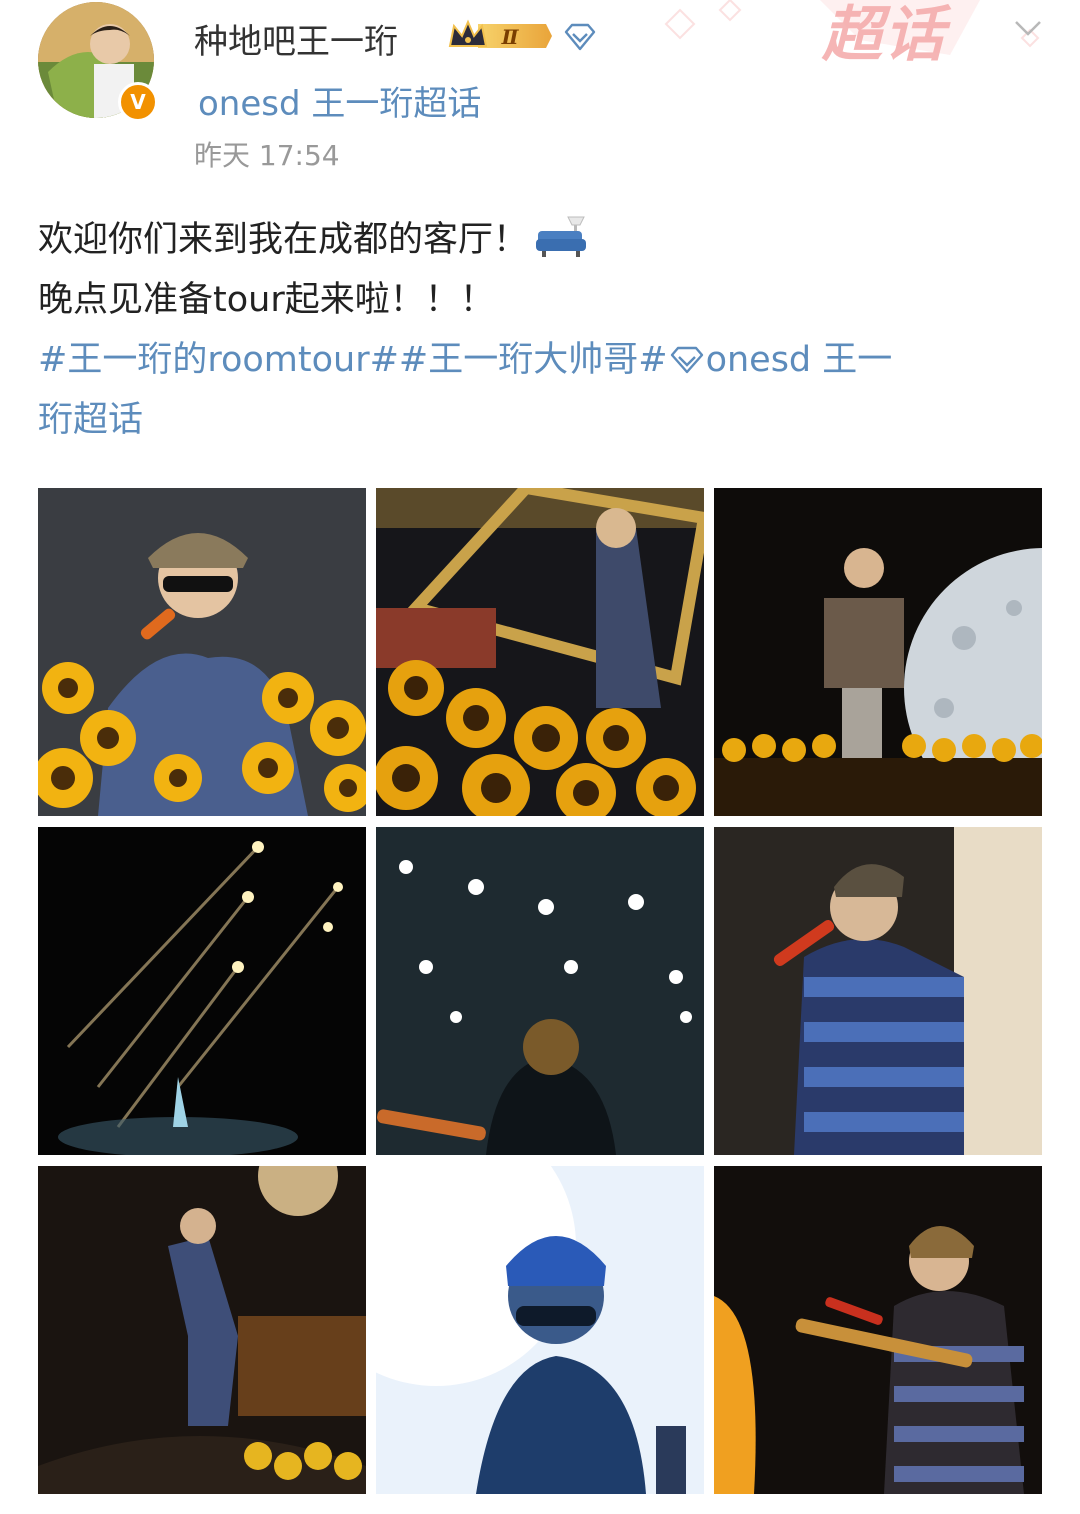 The width and height of the screenshot is (1080, 1514). What do you see at coordinates (820, 35) in the screenshot?
I see `header-decoration` at bounding box center [820, 35].